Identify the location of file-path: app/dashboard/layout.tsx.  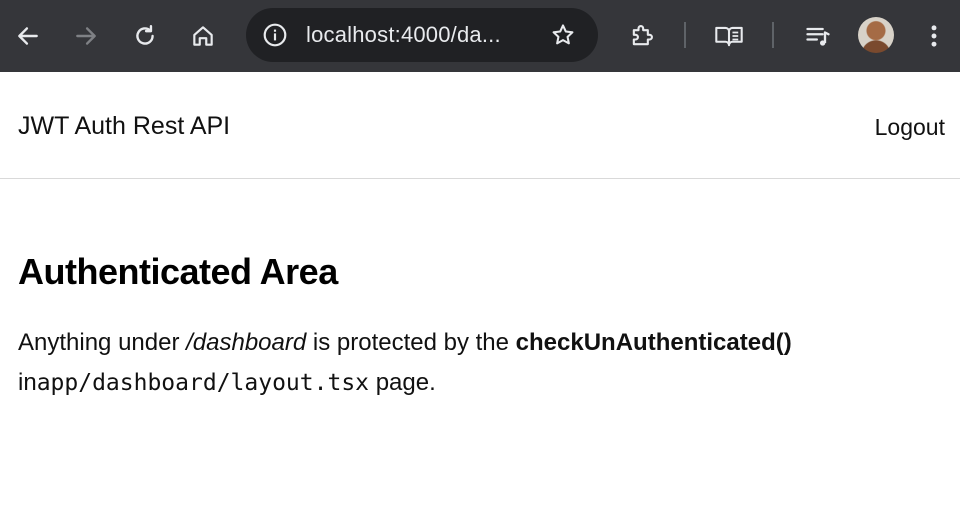
(203, 383).